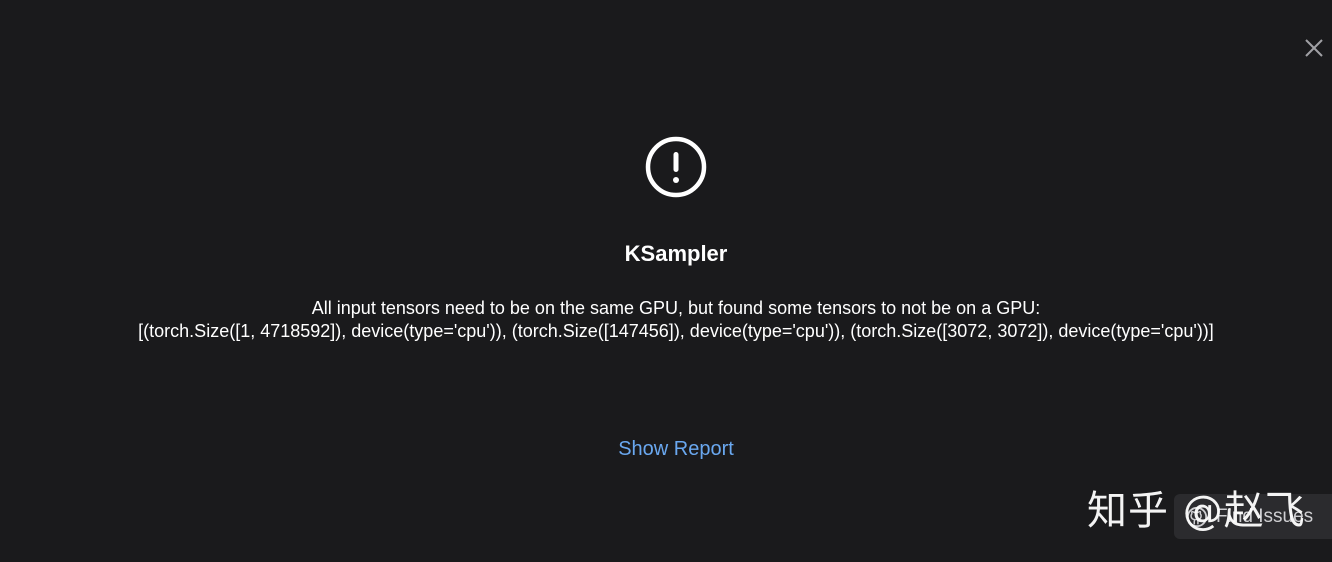  Describe the element at coordinates (676, 167) in the screenshot. I see `alert-circle-icon` at that location.